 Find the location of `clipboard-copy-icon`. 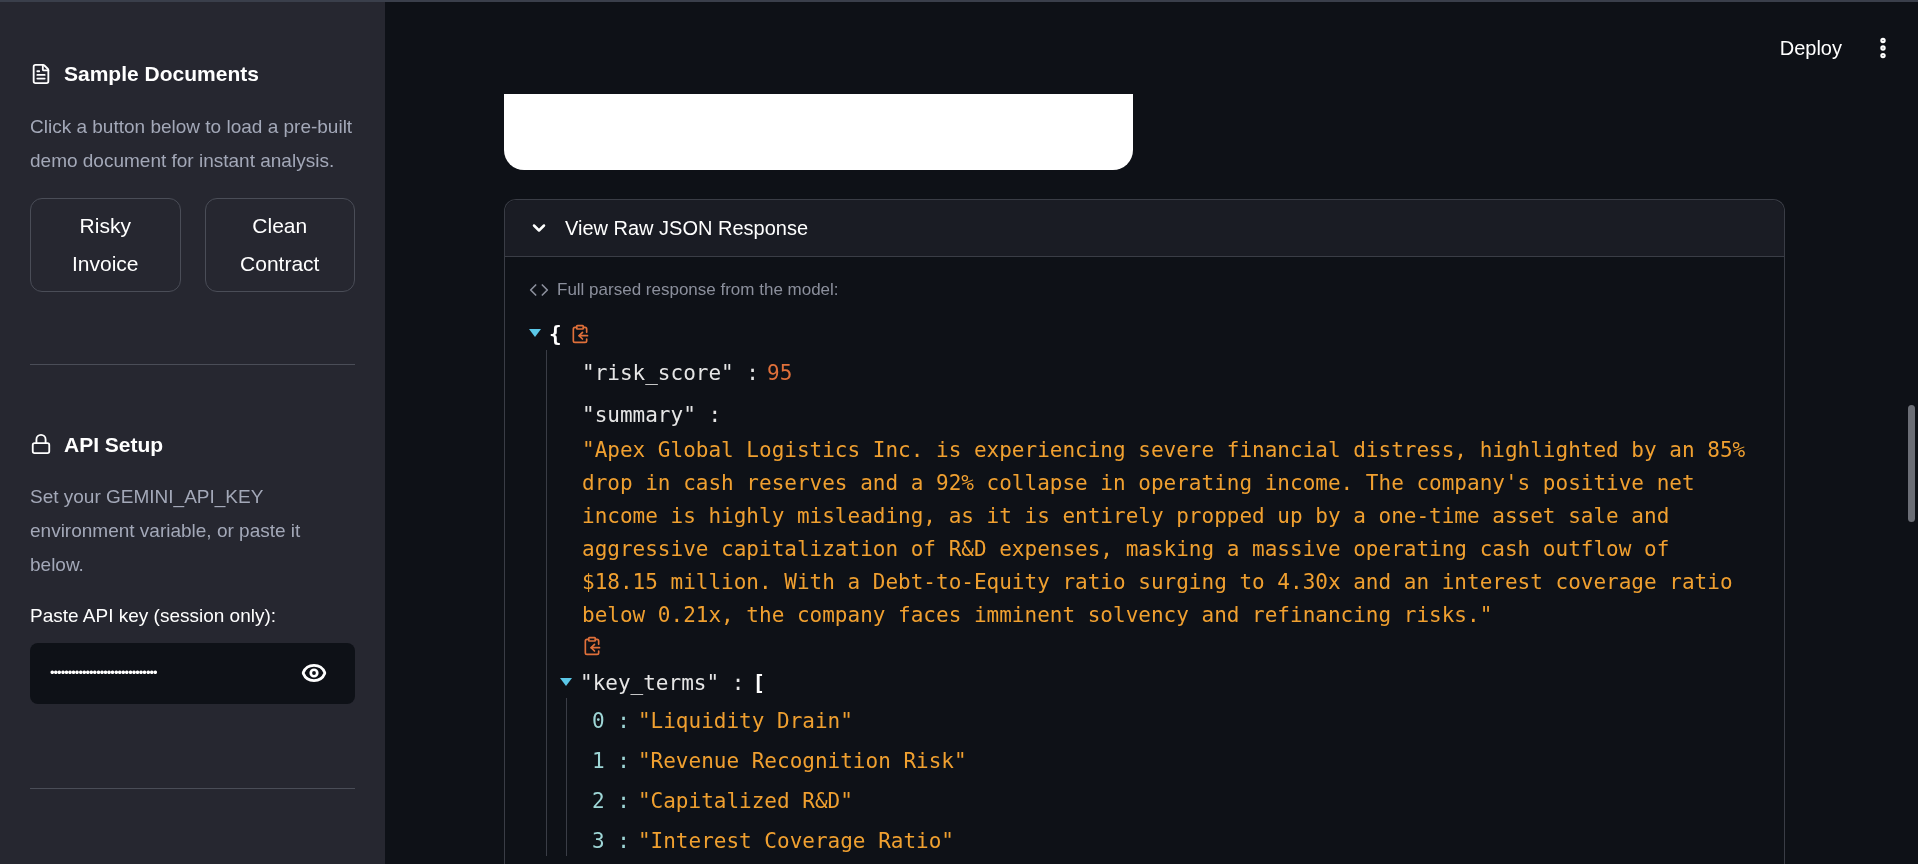

clipboard-copy-icon is located at coordinates (592, 646).